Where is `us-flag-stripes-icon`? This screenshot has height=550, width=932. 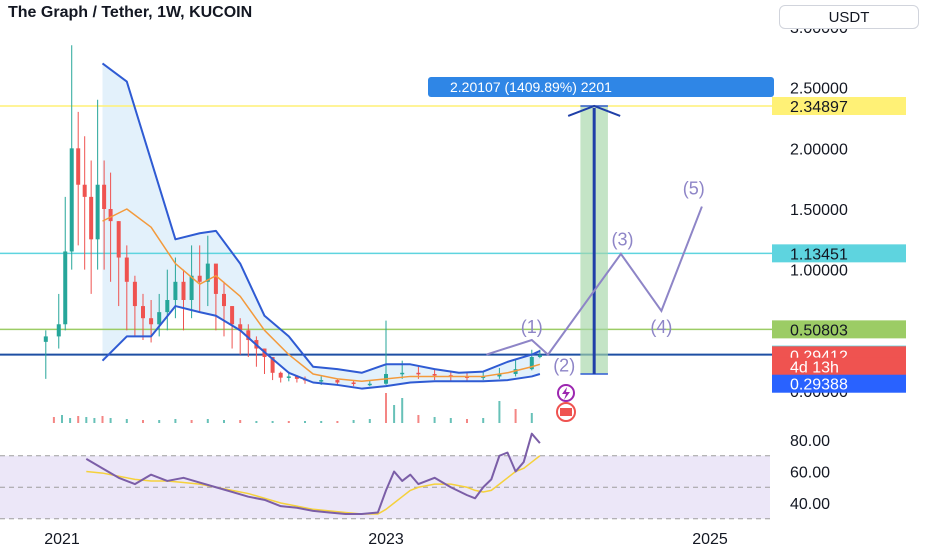 us-flag-stripes-icon is located at coordinates (566, 412).